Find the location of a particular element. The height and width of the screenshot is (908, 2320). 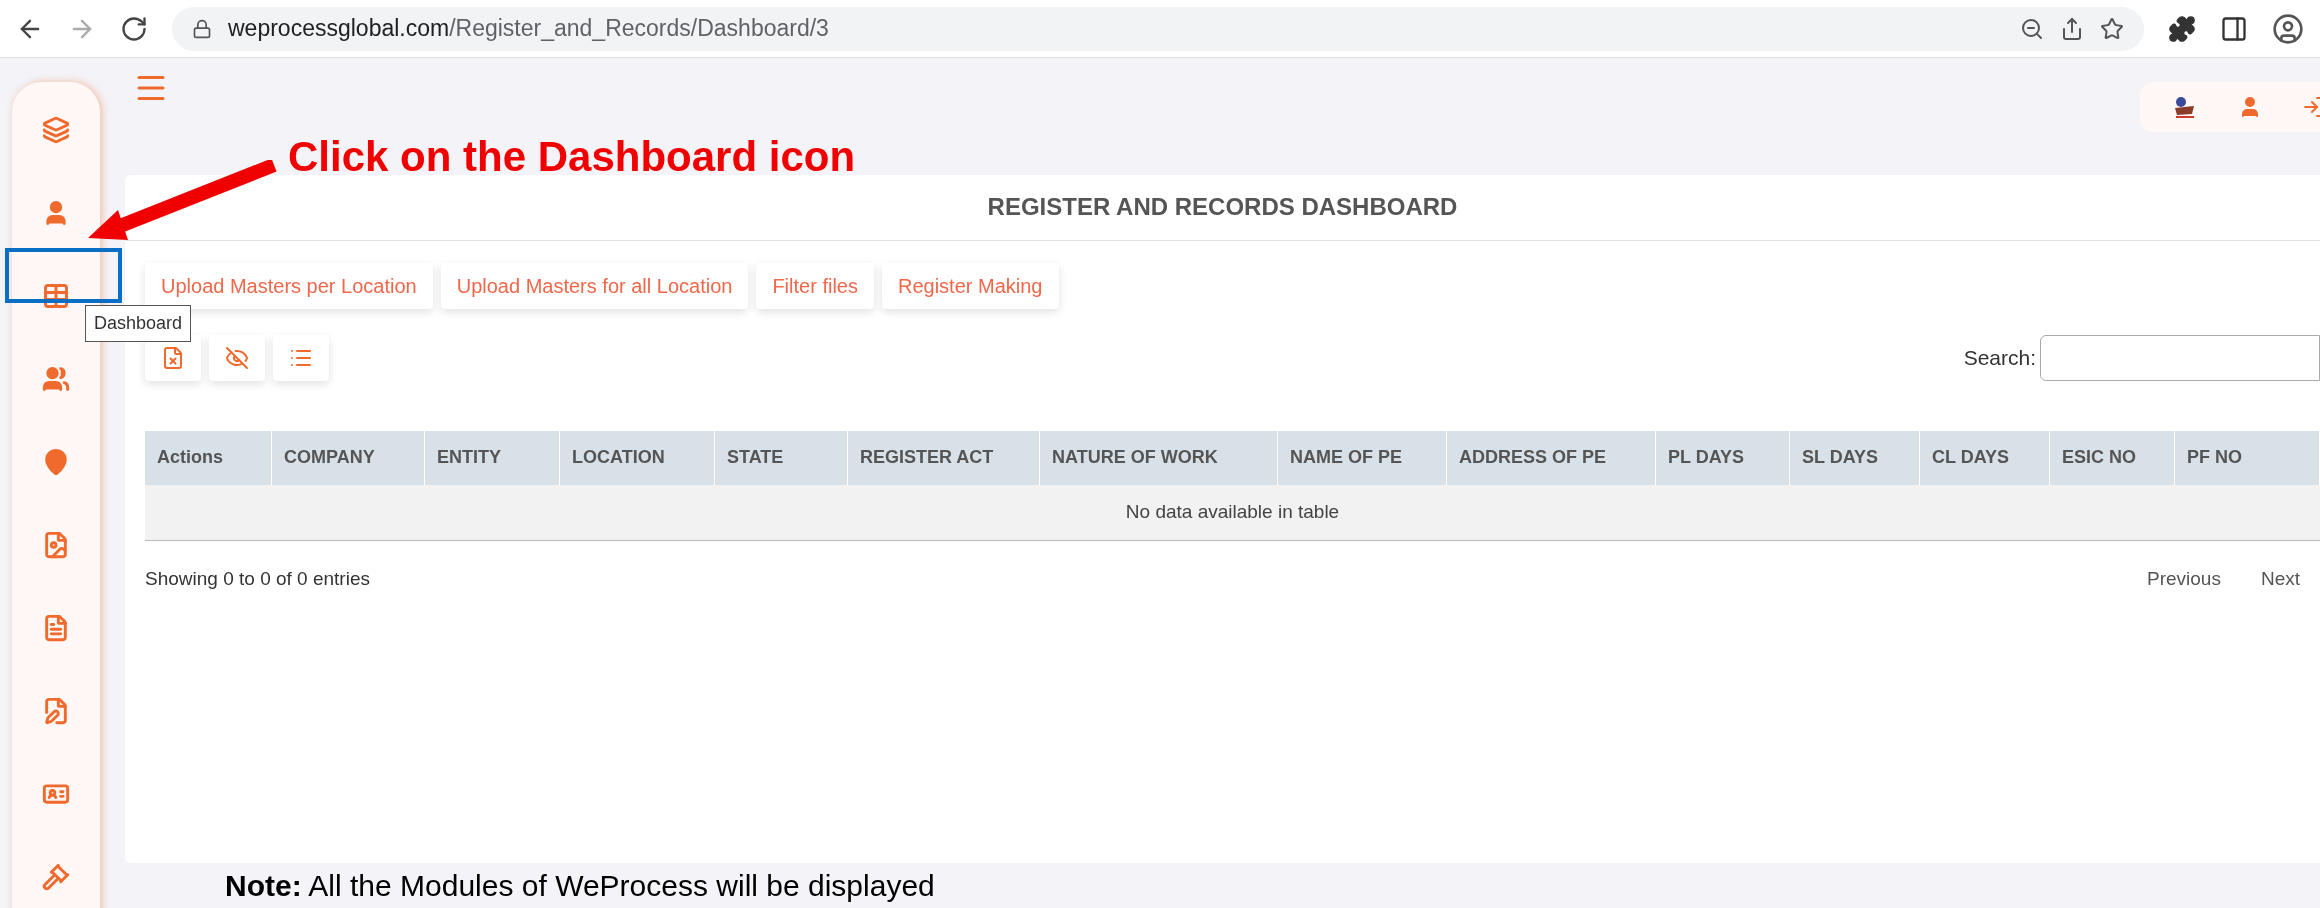

column-header: NAME OF PE is located at coordinates (1362, 457).